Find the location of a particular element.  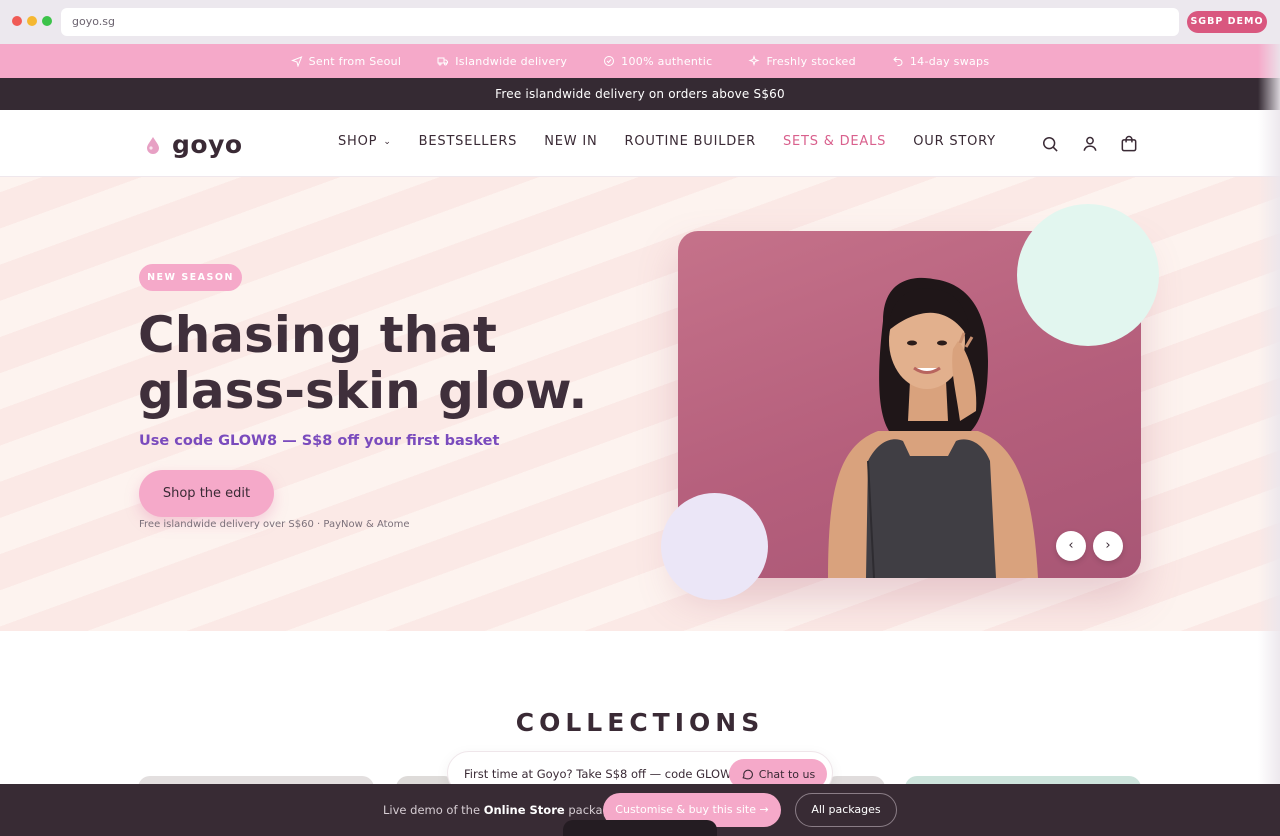

droplet-icon is located at coordinates (153, 145).